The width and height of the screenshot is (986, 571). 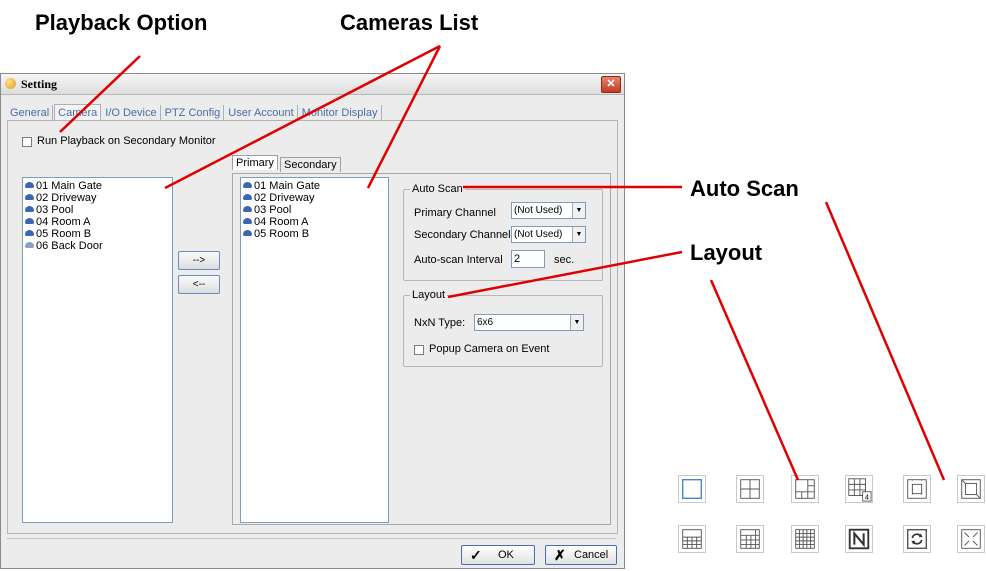 I want to click on title-bar: Setting ✕, so click(x=312, y=84).